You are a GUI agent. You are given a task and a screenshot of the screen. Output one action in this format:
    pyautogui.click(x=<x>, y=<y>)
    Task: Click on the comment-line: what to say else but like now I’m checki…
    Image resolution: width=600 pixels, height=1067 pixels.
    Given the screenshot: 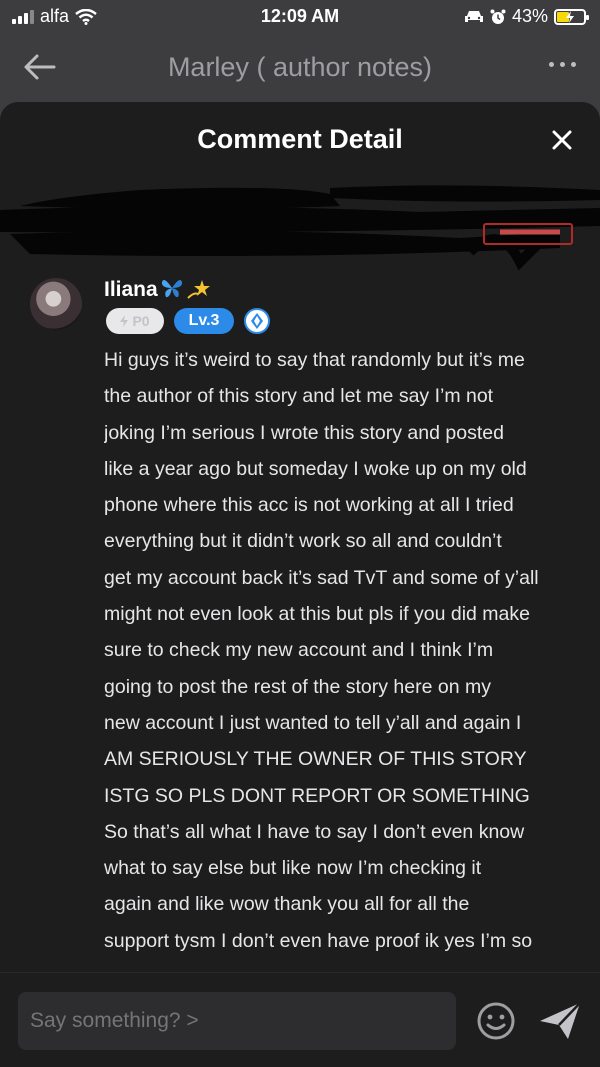 What is the action you would take?
    pyautogui.click(x=293, y=868)
    